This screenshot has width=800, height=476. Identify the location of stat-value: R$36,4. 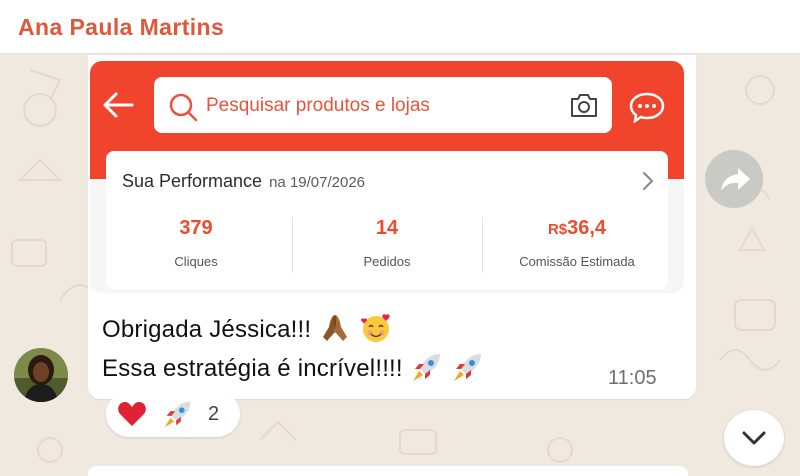
(577, 228).